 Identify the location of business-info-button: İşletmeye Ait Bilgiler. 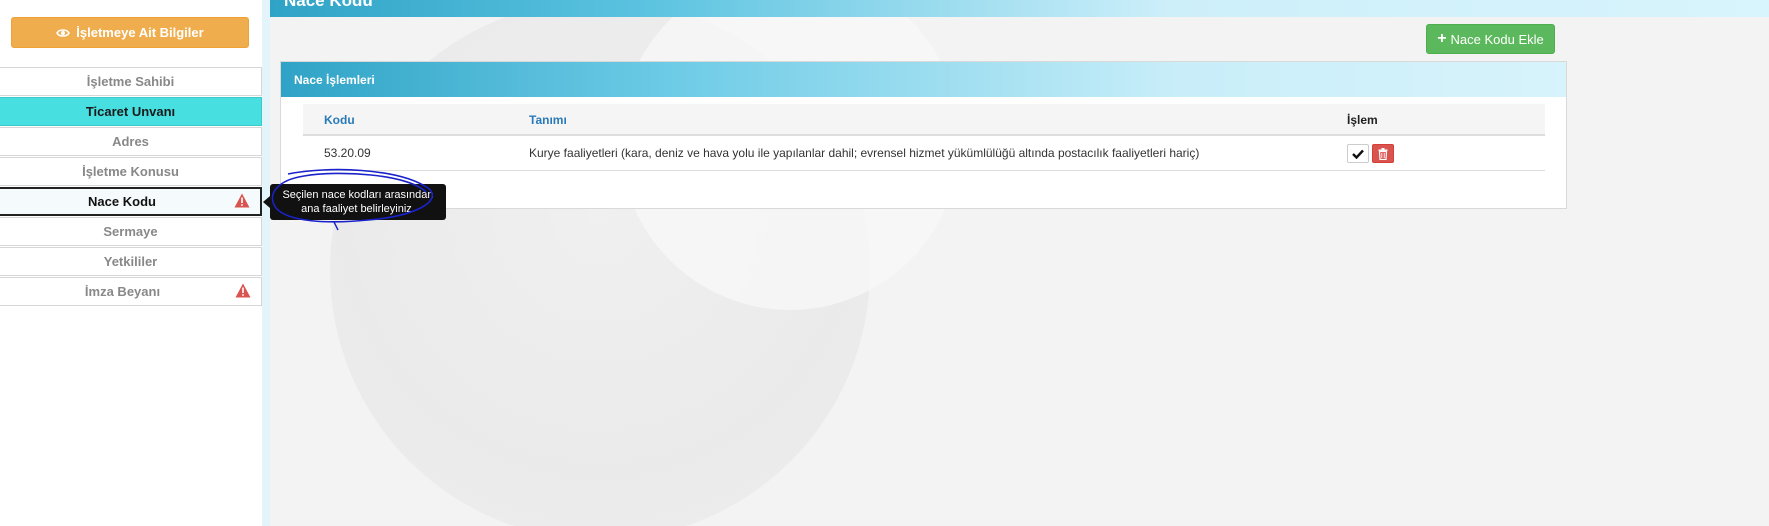
(130, 32).